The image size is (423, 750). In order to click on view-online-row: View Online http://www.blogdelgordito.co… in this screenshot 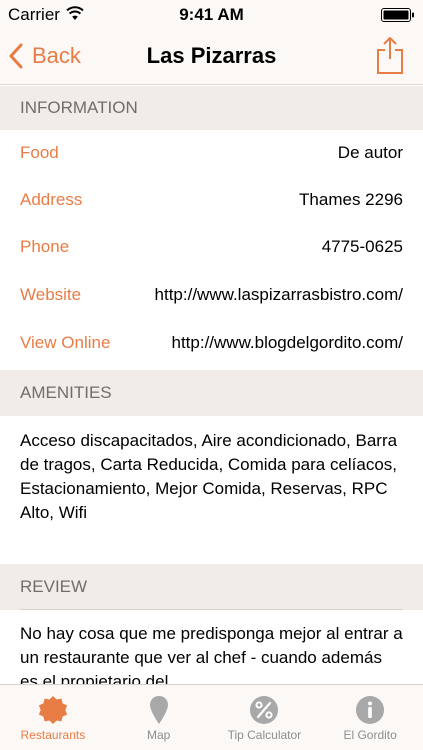, I will do `click(211, 342)`.